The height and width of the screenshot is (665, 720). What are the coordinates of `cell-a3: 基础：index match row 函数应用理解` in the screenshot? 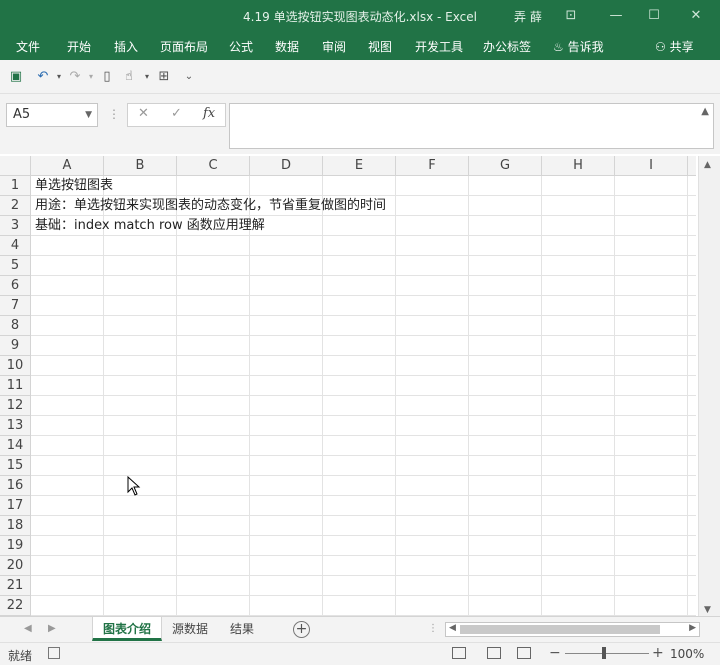 It's located at (150, 226).